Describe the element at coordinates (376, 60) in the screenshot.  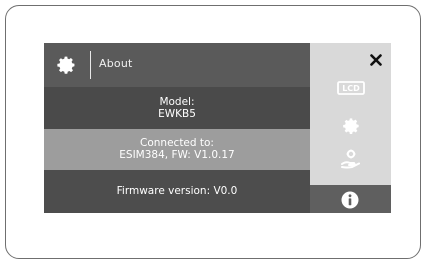
I see `close-icon` at that location.